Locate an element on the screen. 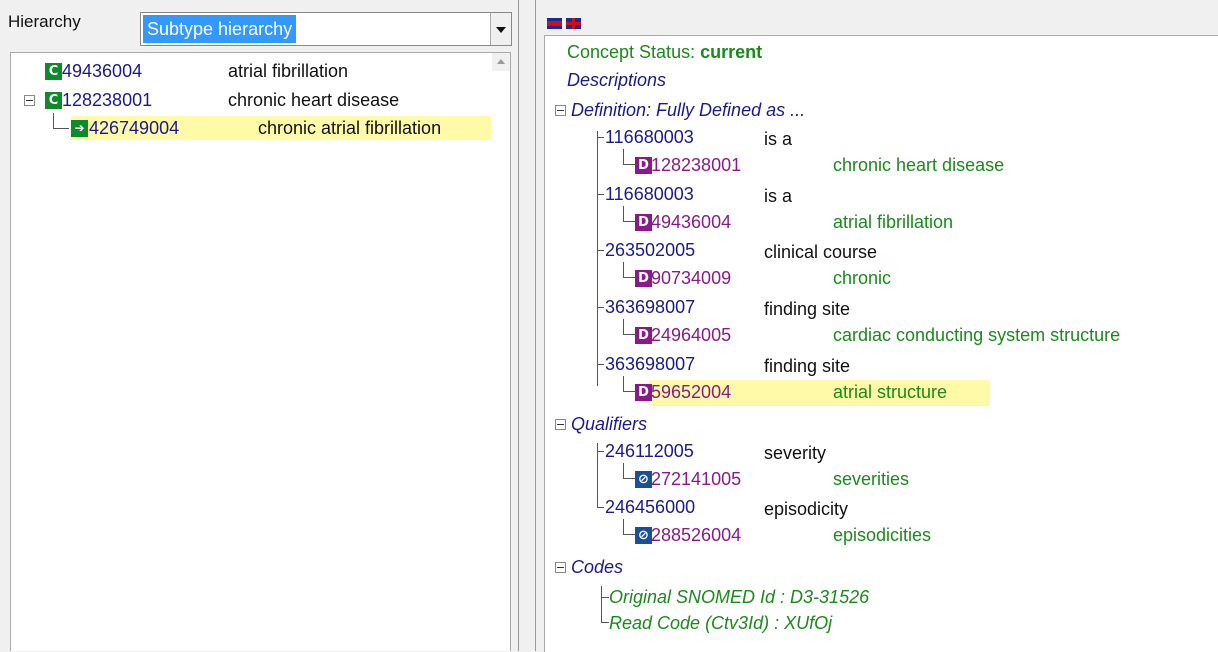 This screenshot has height=652, width=1218. concept-status: Concept Status: current is located at coordinates (664, 52).